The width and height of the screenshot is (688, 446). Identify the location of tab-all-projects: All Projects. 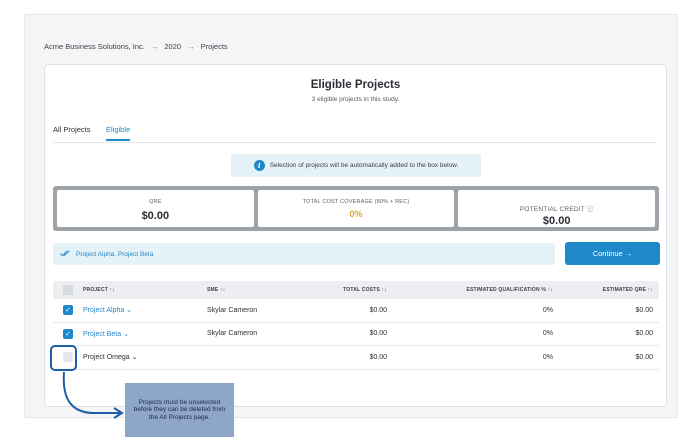
(72, 132).